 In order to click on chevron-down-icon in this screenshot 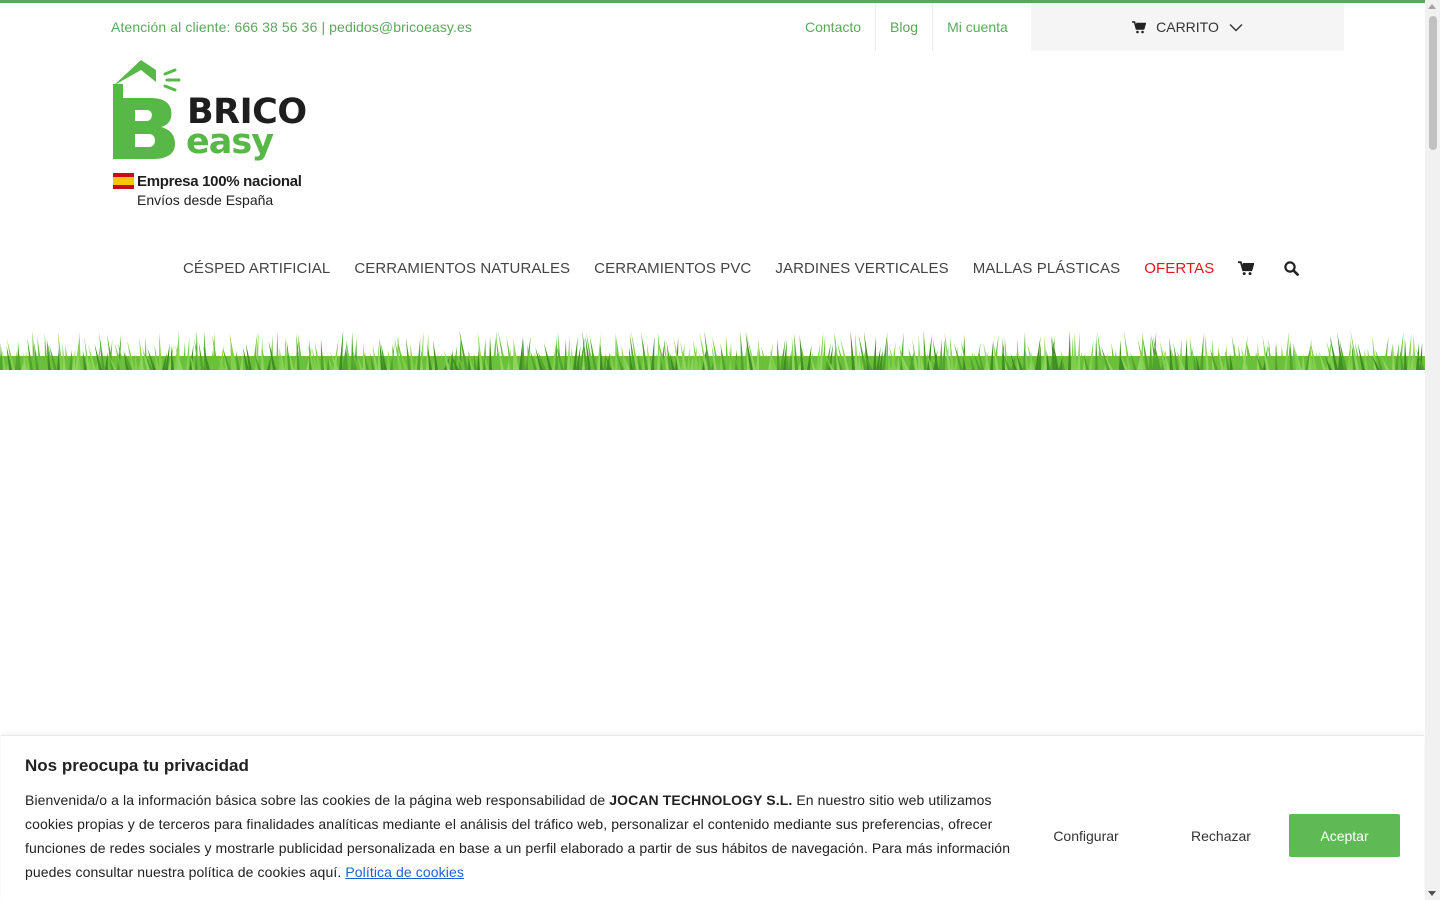, I will do `click(1236, 27)`.